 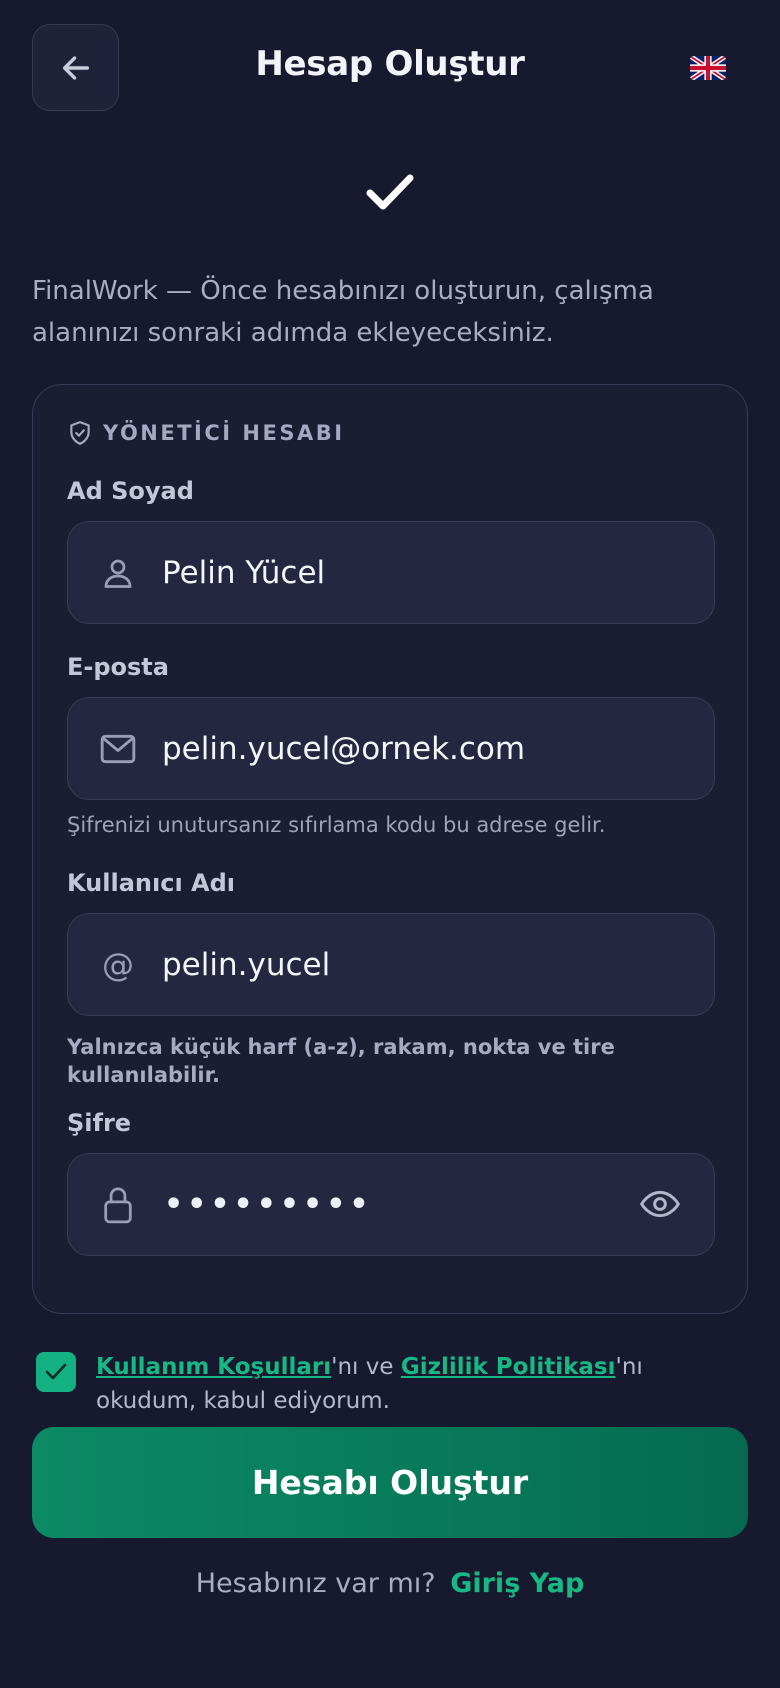 I want to click on mail-icon, so click(x=118, y=749).